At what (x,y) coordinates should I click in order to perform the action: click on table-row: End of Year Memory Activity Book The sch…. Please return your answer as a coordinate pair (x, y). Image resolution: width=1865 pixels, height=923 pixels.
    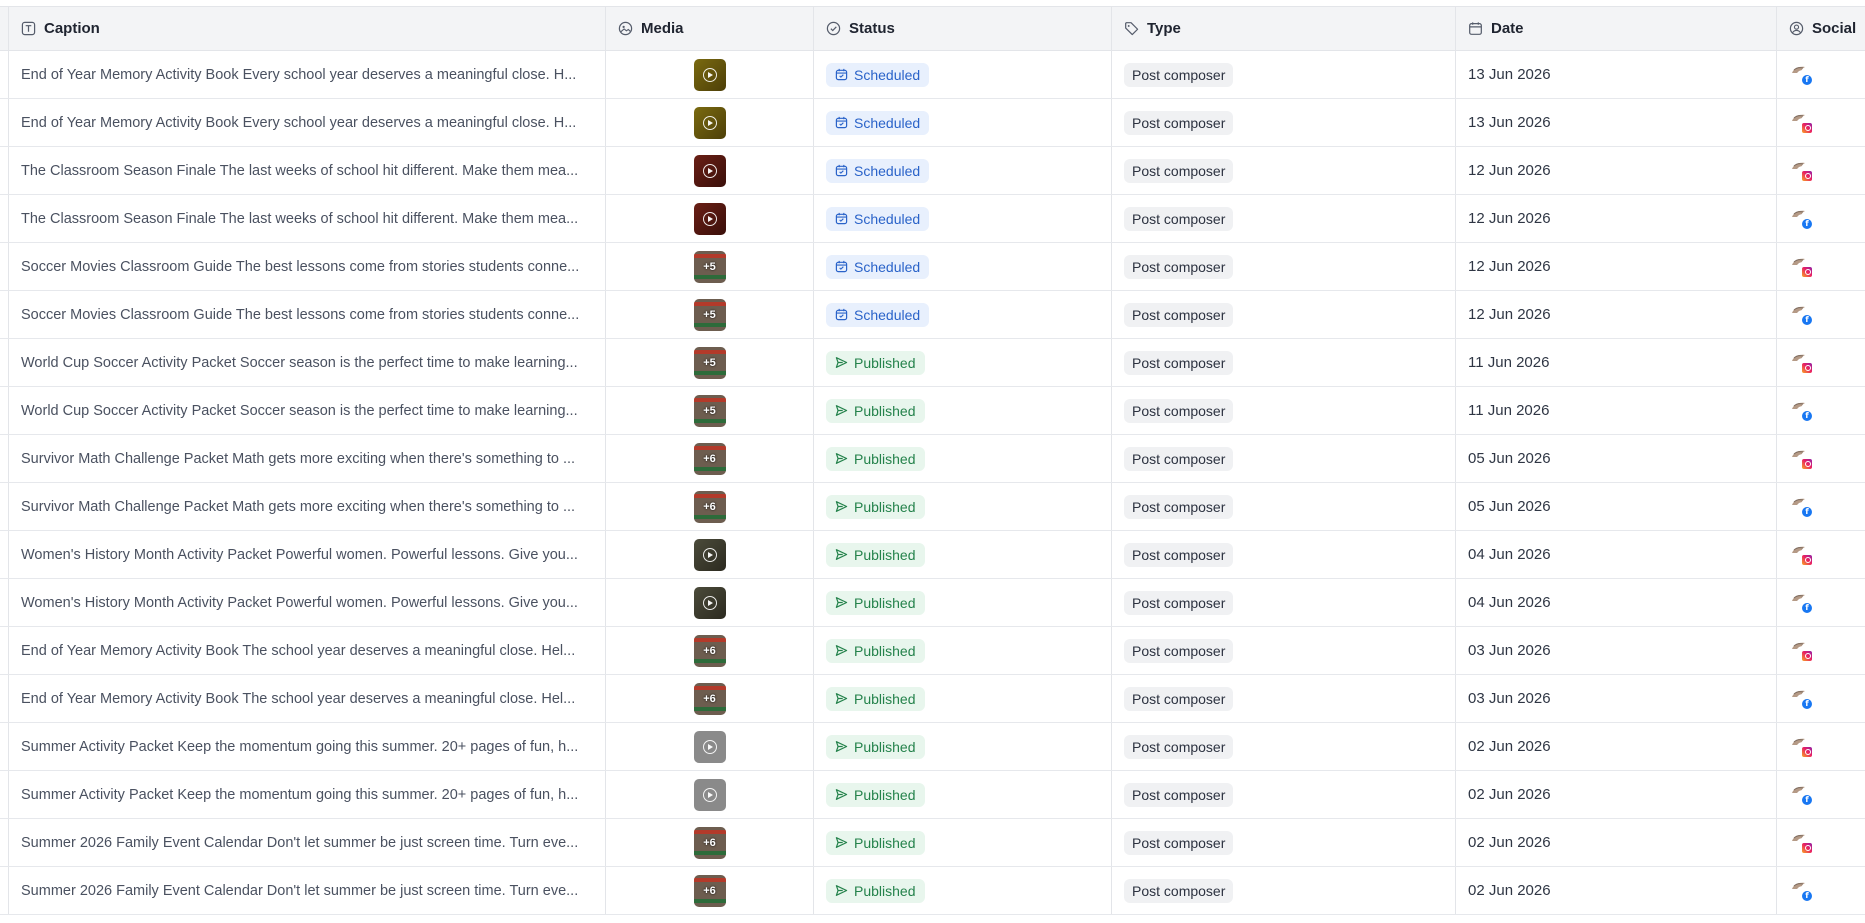
    Looking at the image, I should click on (932, 699).